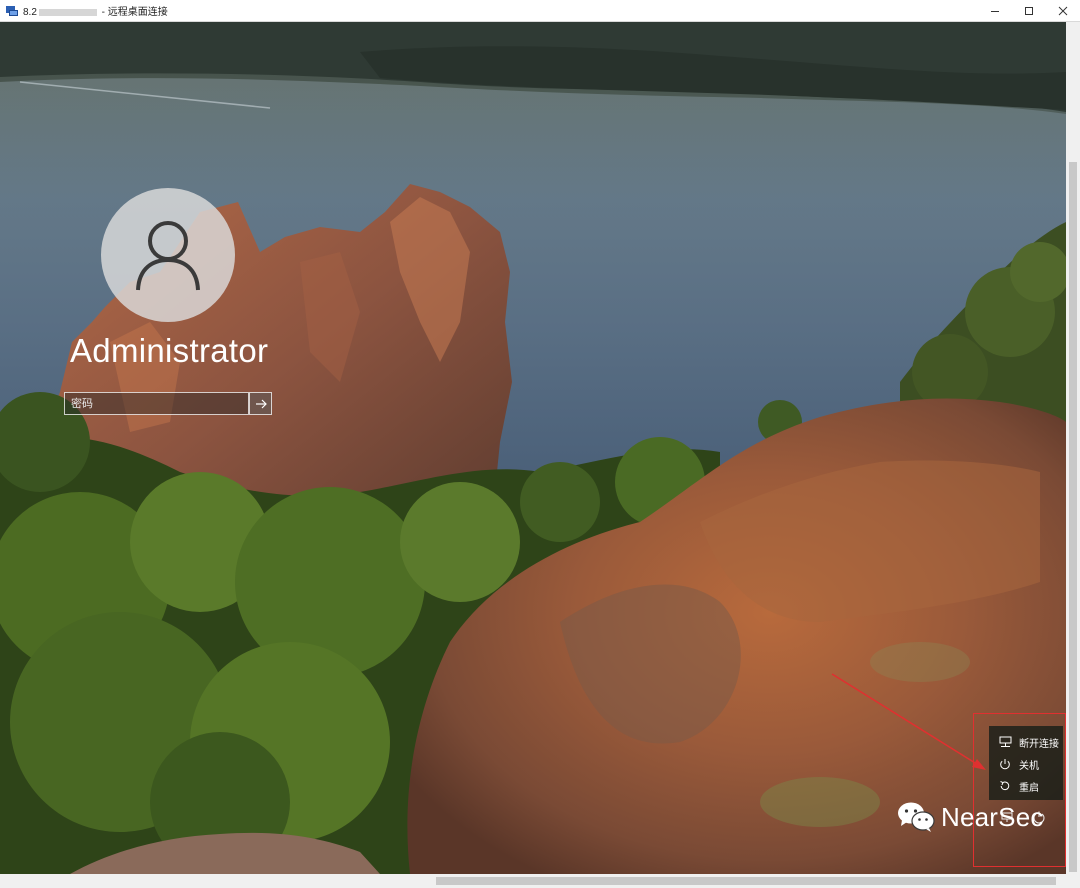 This screenshot has width=1080, height=888. What do you see at coordinates (1073, 517) in the screenshot?
I see `vertical-scroll-thumb` at bounding box center [1073, 517].